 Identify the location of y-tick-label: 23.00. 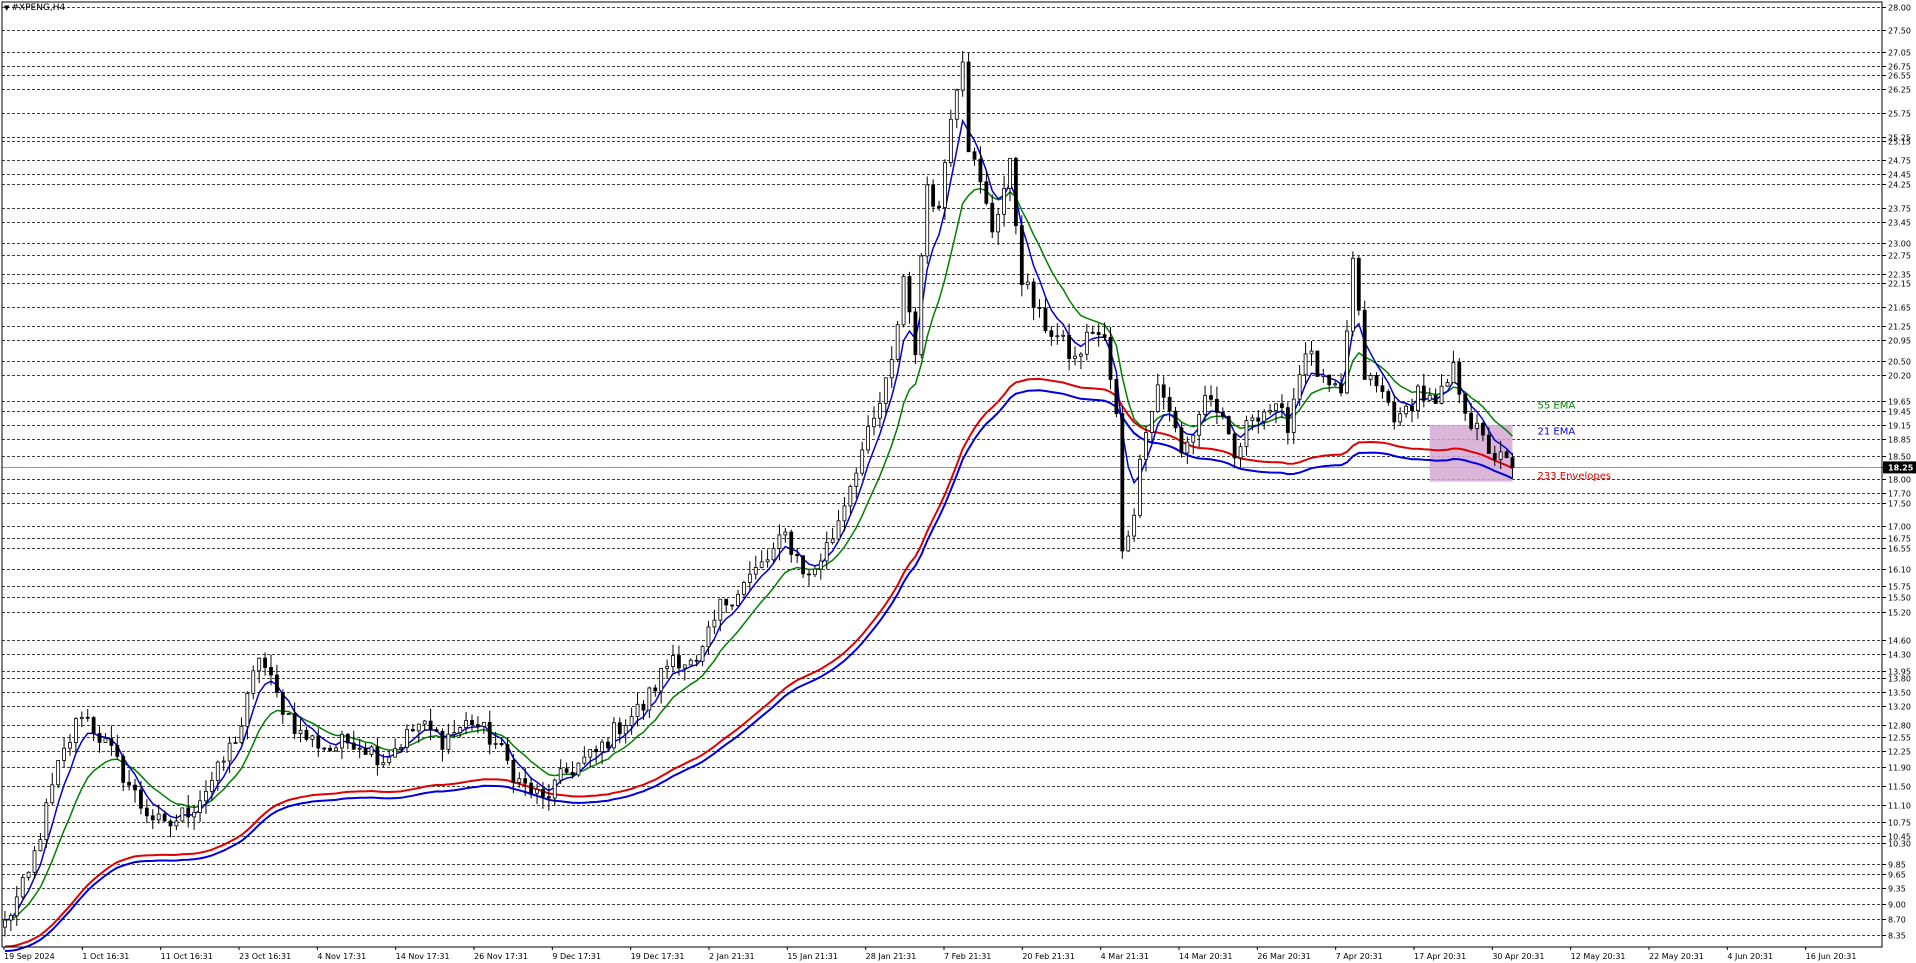
(1899, 244).